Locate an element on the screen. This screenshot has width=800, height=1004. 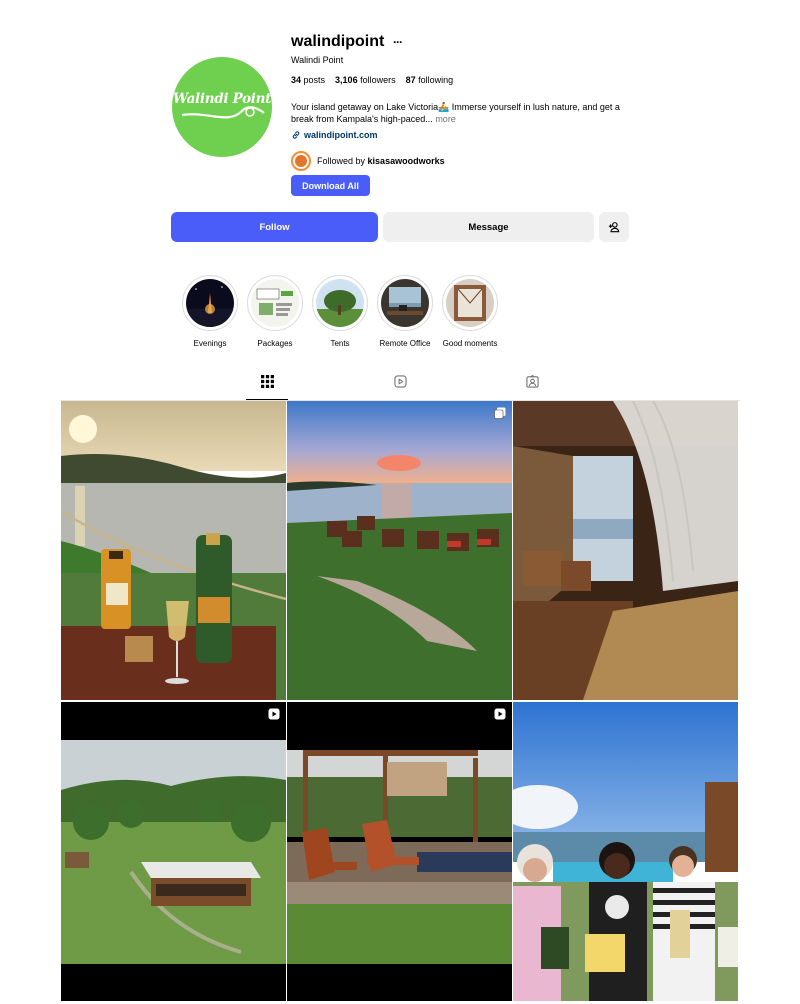
tagged-icon is located at coordinates (532, 381).